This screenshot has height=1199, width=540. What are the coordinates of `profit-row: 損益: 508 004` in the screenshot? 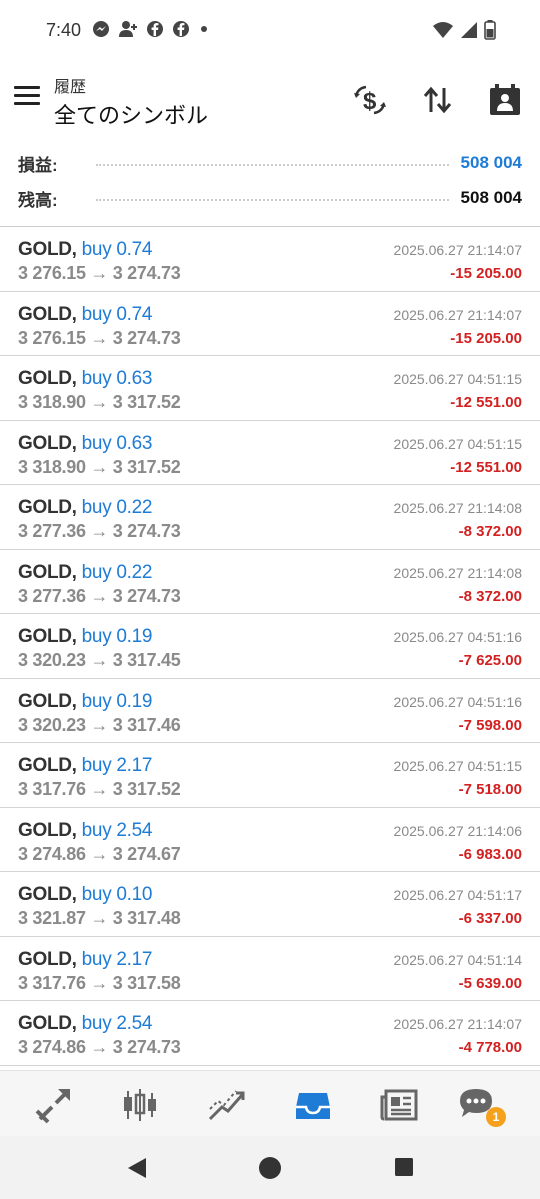 It's located at (270, 163).